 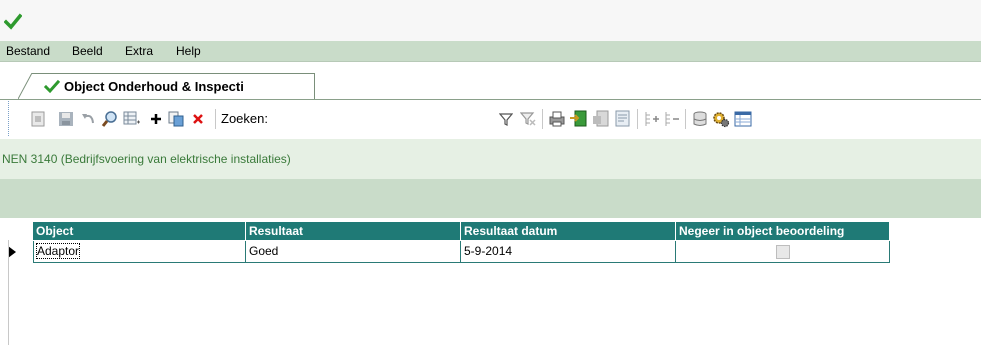 What do you see at coordinates (244, 118) in the screenshot?
I see `search-label: Zoeken:` at bounding box center [244, 118].